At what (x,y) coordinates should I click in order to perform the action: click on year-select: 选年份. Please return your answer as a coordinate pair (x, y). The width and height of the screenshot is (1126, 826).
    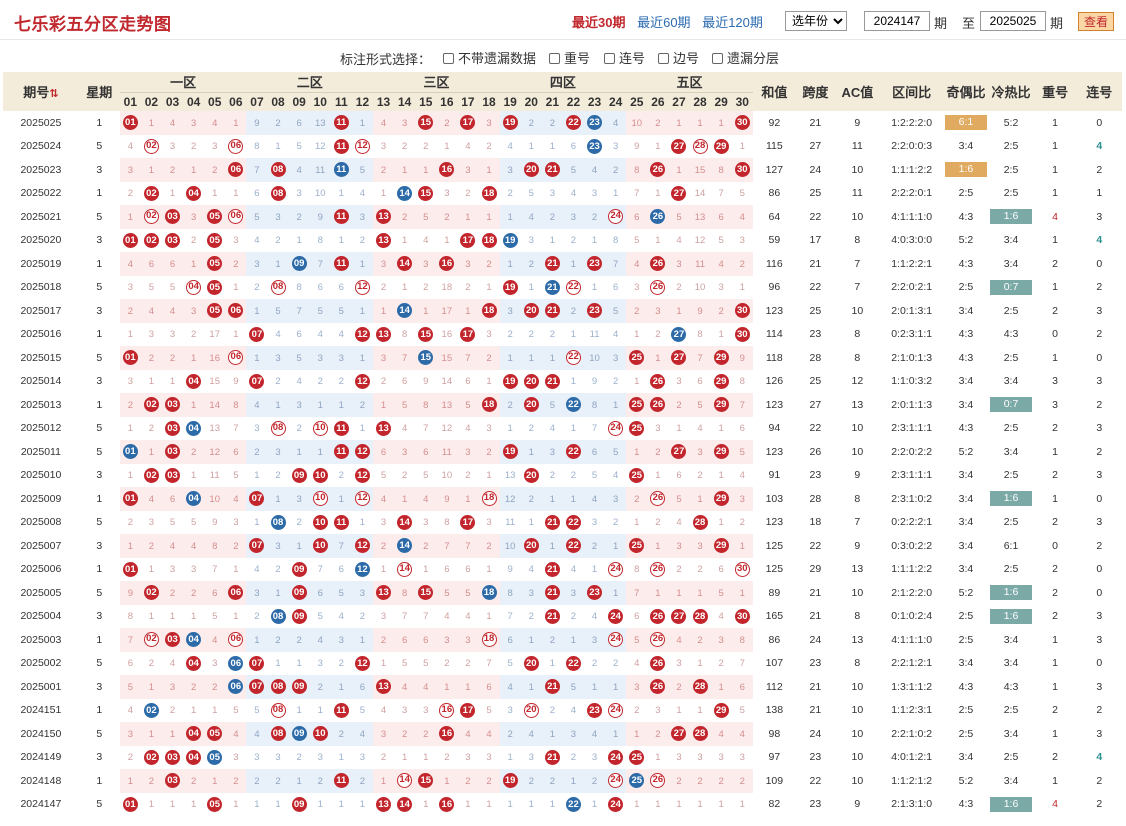
    Looking at the image, I should click on (816, 21).